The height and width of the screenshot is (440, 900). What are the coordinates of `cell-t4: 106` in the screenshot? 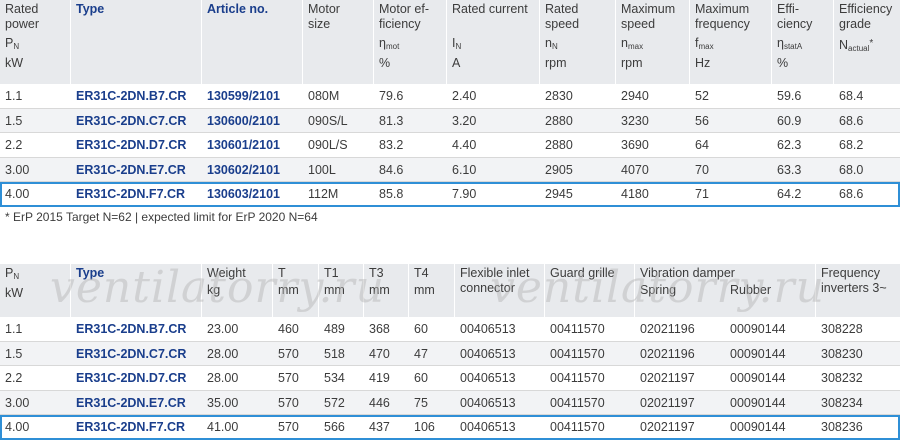 It's located at (424, 427).